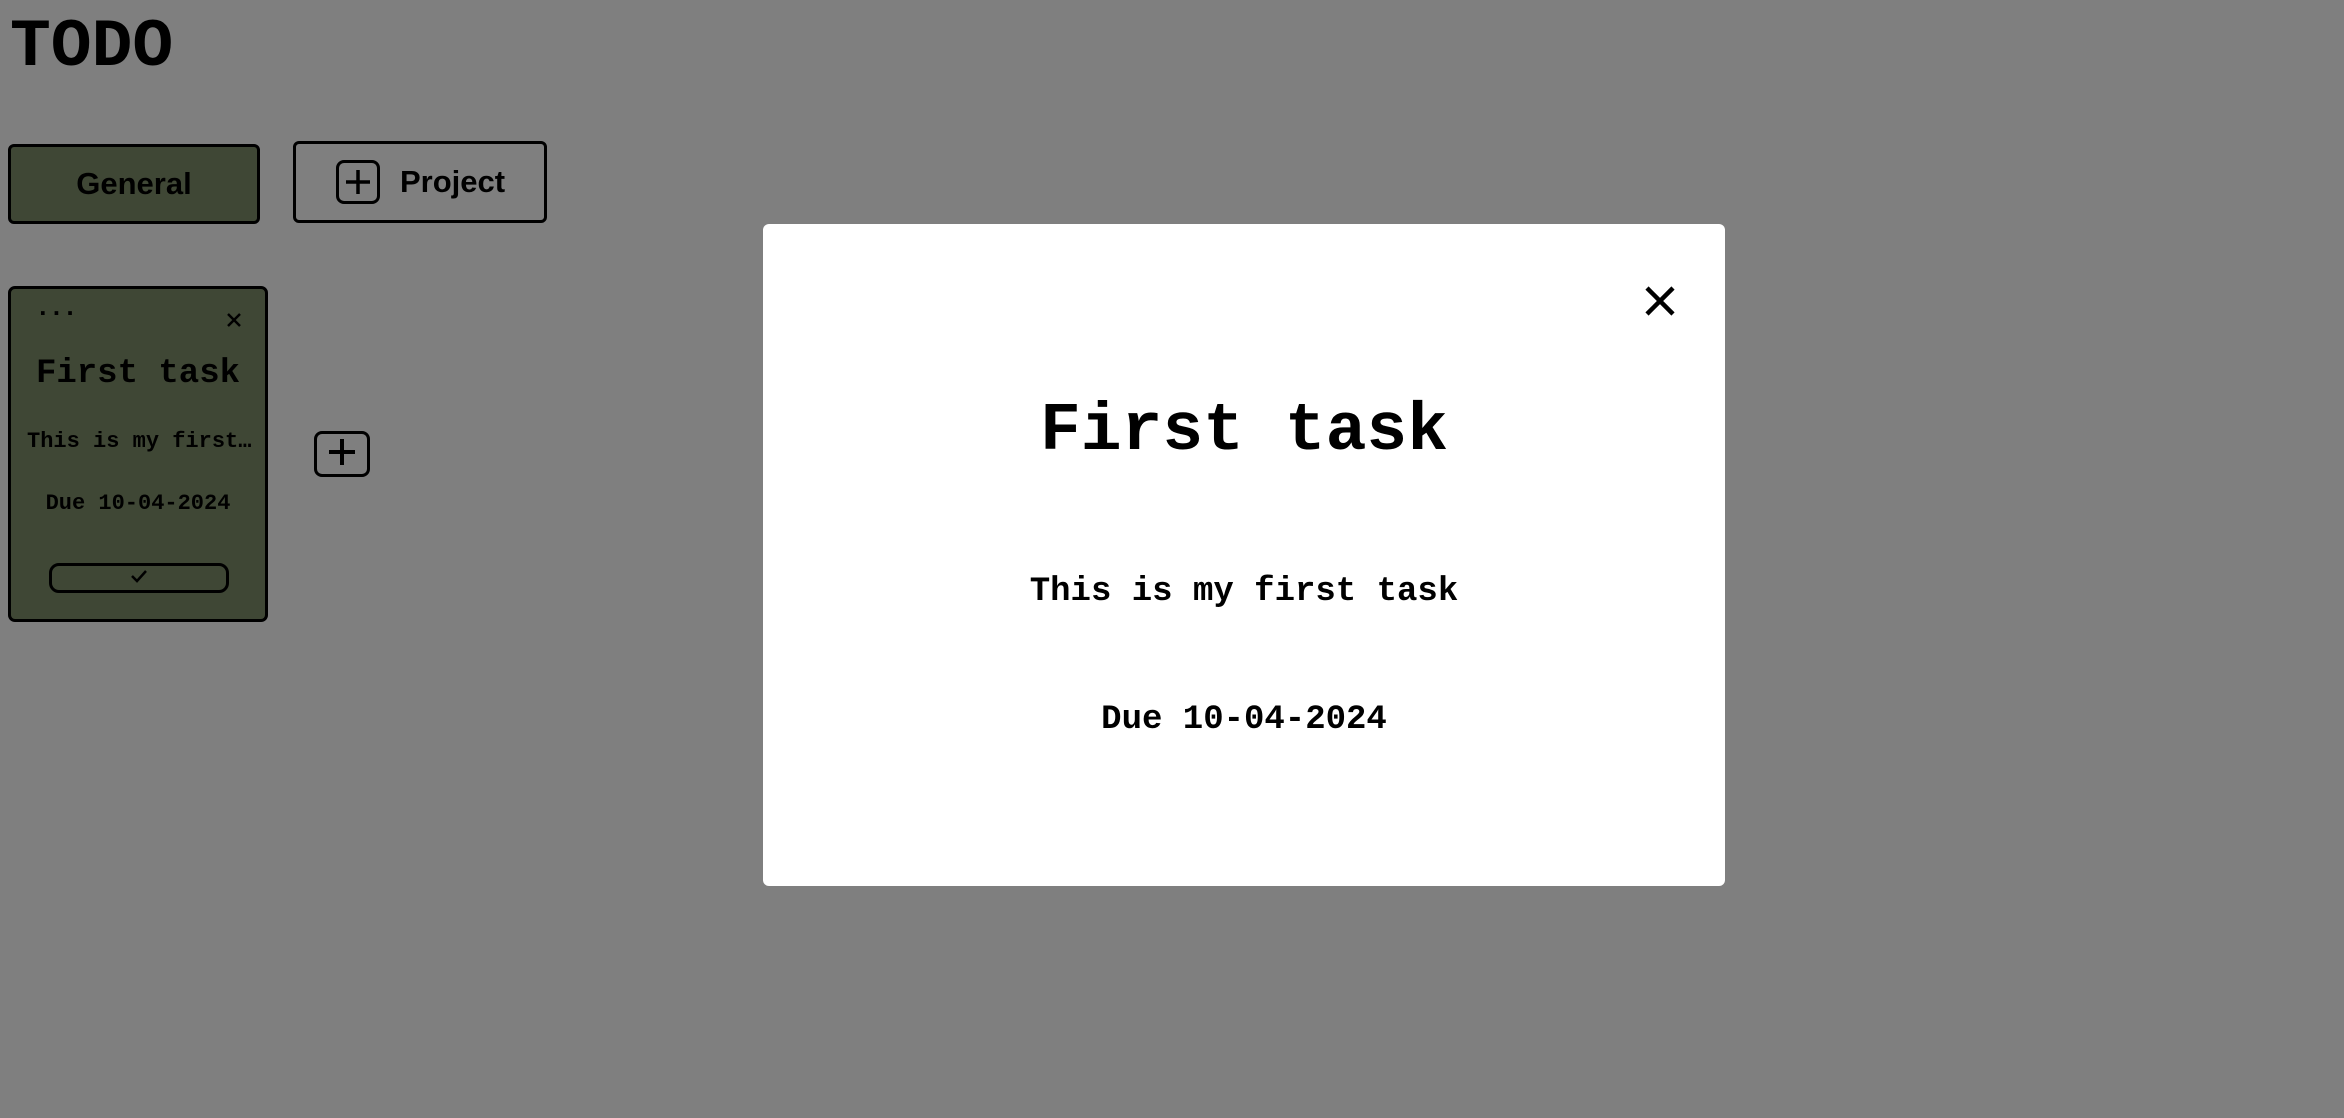 Image resolution: width=2344 pixels, height=1118 pixels. I want to click on dialog-task-title: First task, so click(1244, 431).